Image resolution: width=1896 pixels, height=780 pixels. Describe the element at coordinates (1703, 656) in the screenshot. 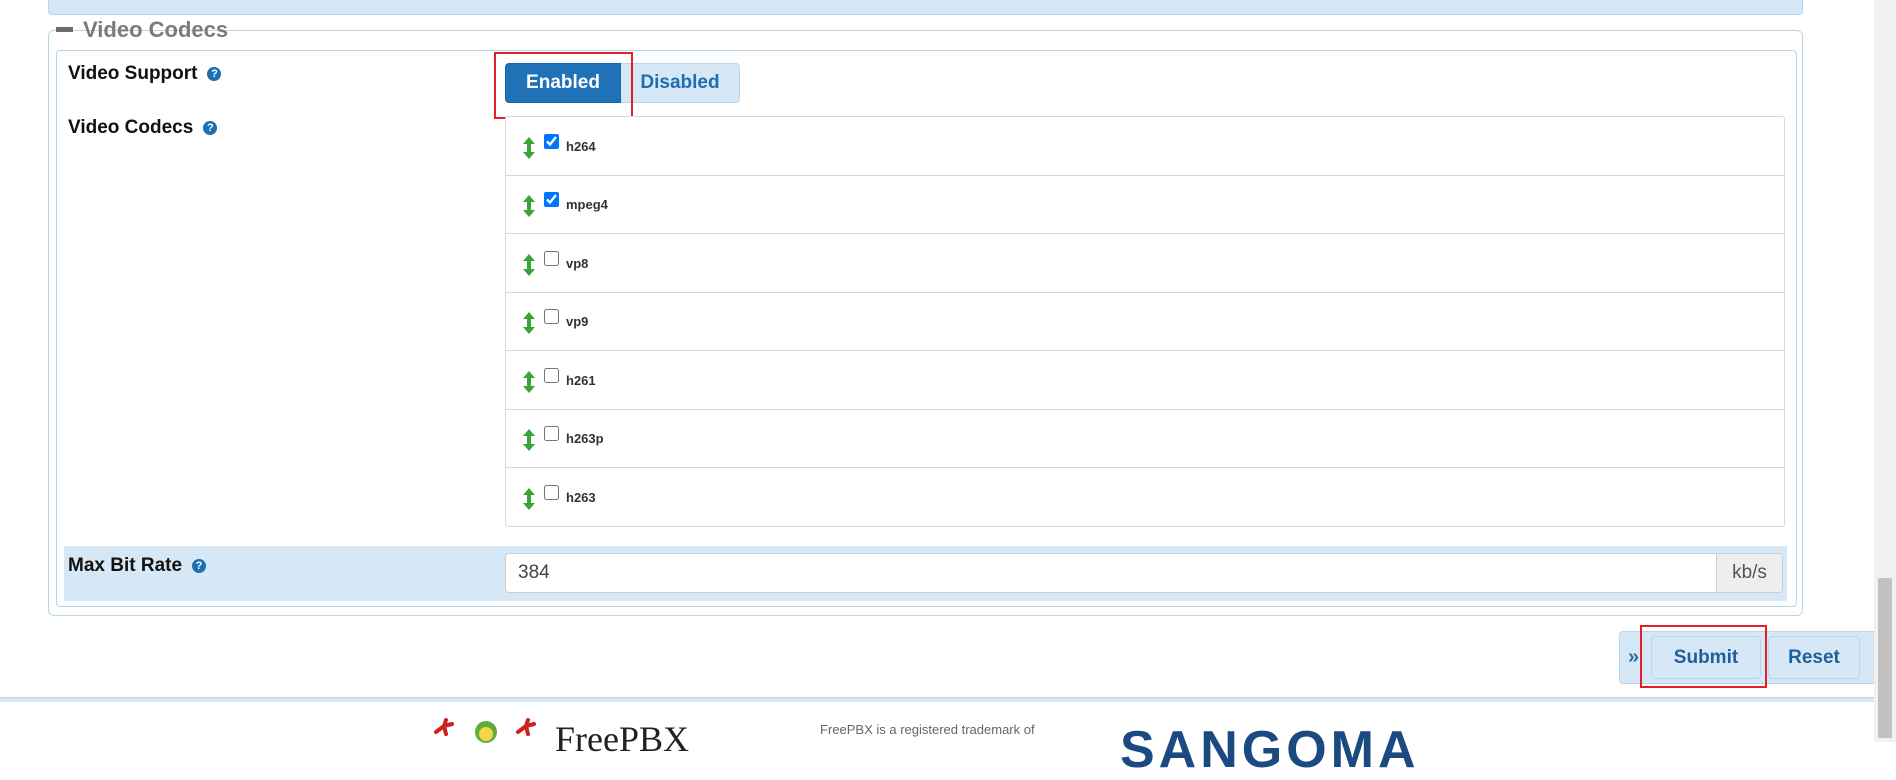

I see `submit-highlight-box` at that location.